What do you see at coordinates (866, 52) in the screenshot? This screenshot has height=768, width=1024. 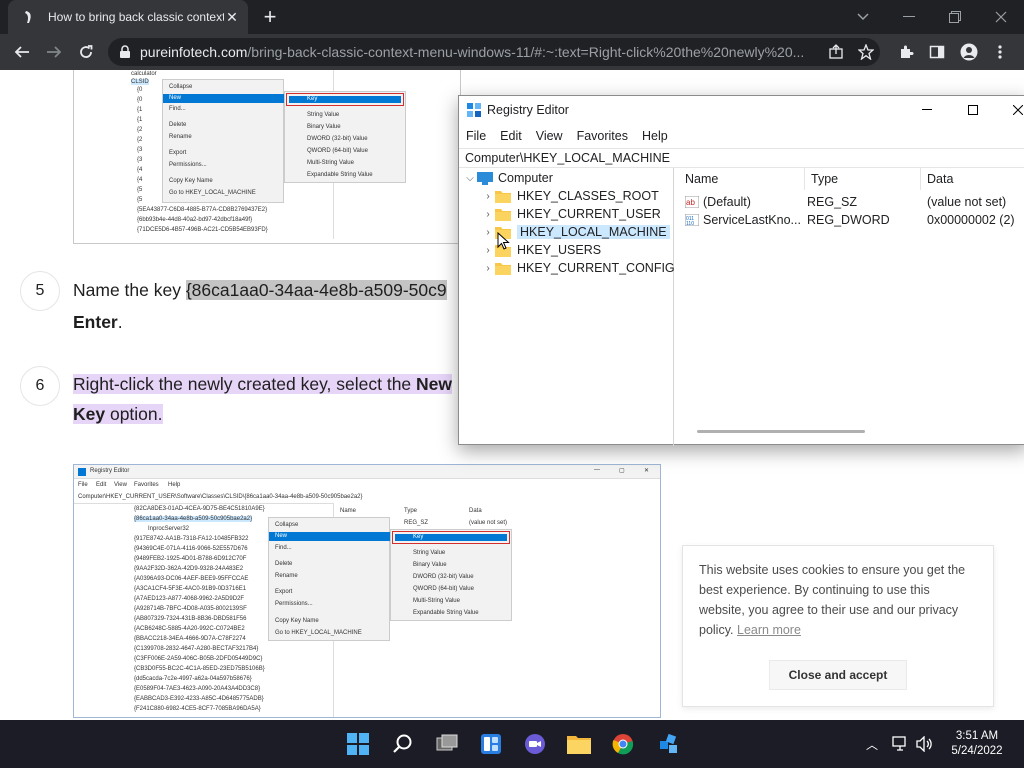 I see `bookmark-star-icon` at bounding box center [866, 52].